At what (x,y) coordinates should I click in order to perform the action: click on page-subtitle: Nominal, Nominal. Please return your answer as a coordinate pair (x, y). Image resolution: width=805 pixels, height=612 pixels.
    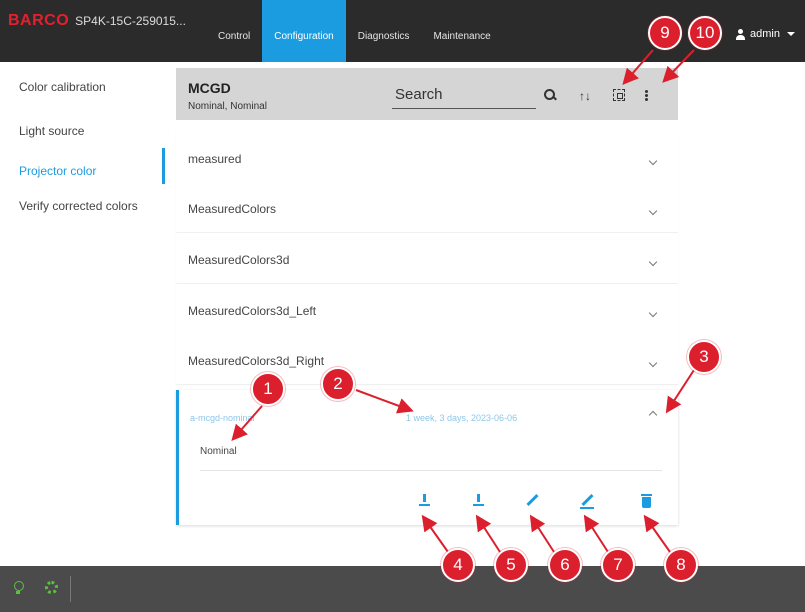
    Looking at the image, I should click on (227, 106).